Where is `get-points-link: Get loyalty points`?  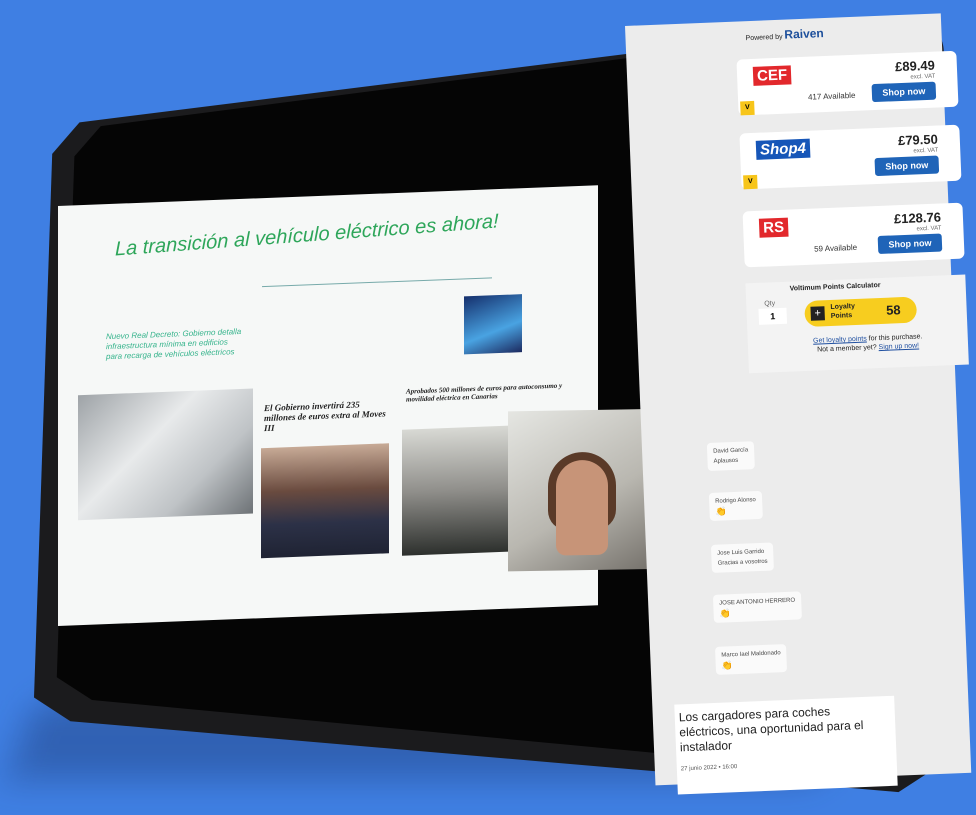 get-points-link: Get loyalty points is located at coordinates (840, 340).